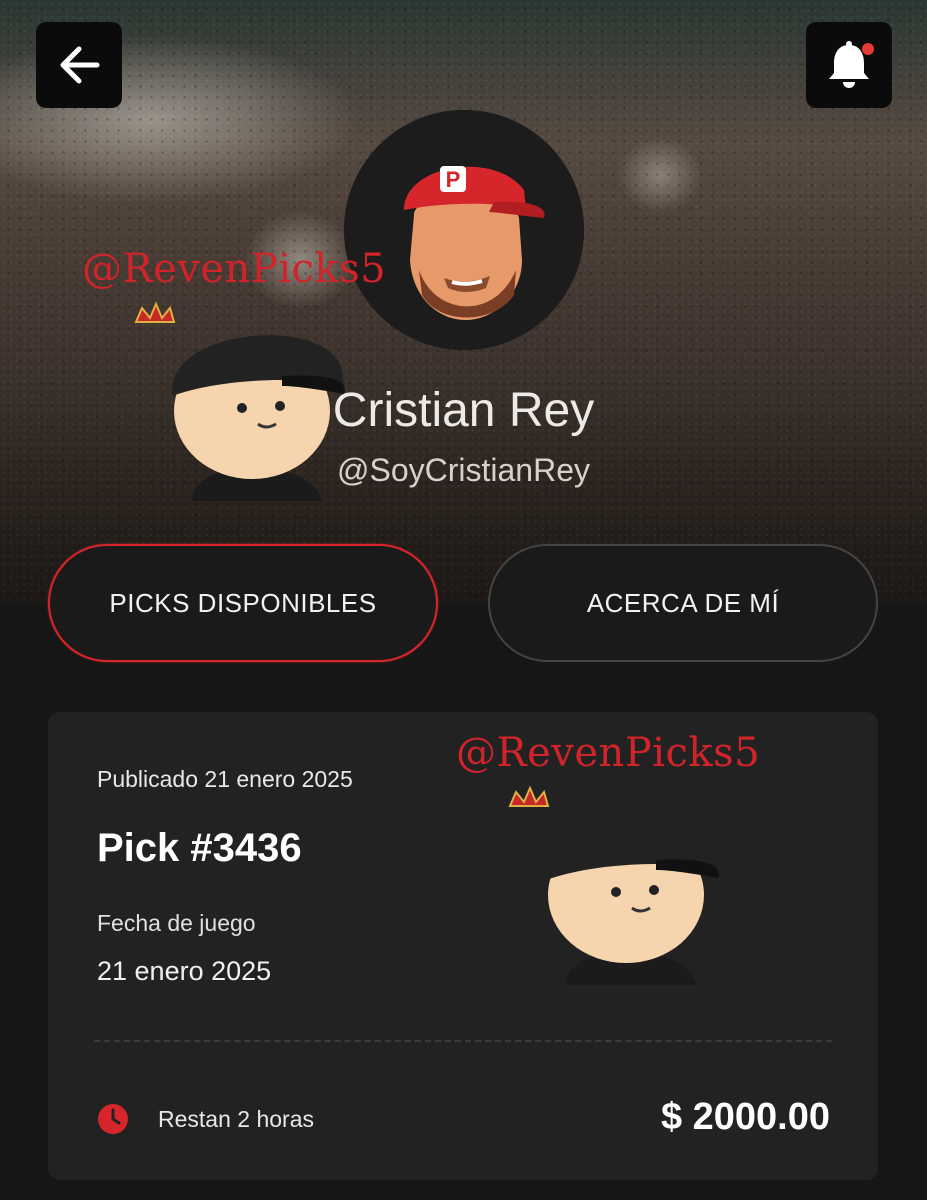 The width and height of the screenshot is (927, 1200). Describe the element at coordinates (453, 179) in the screenshot. I see `svg-text: P` at that location.